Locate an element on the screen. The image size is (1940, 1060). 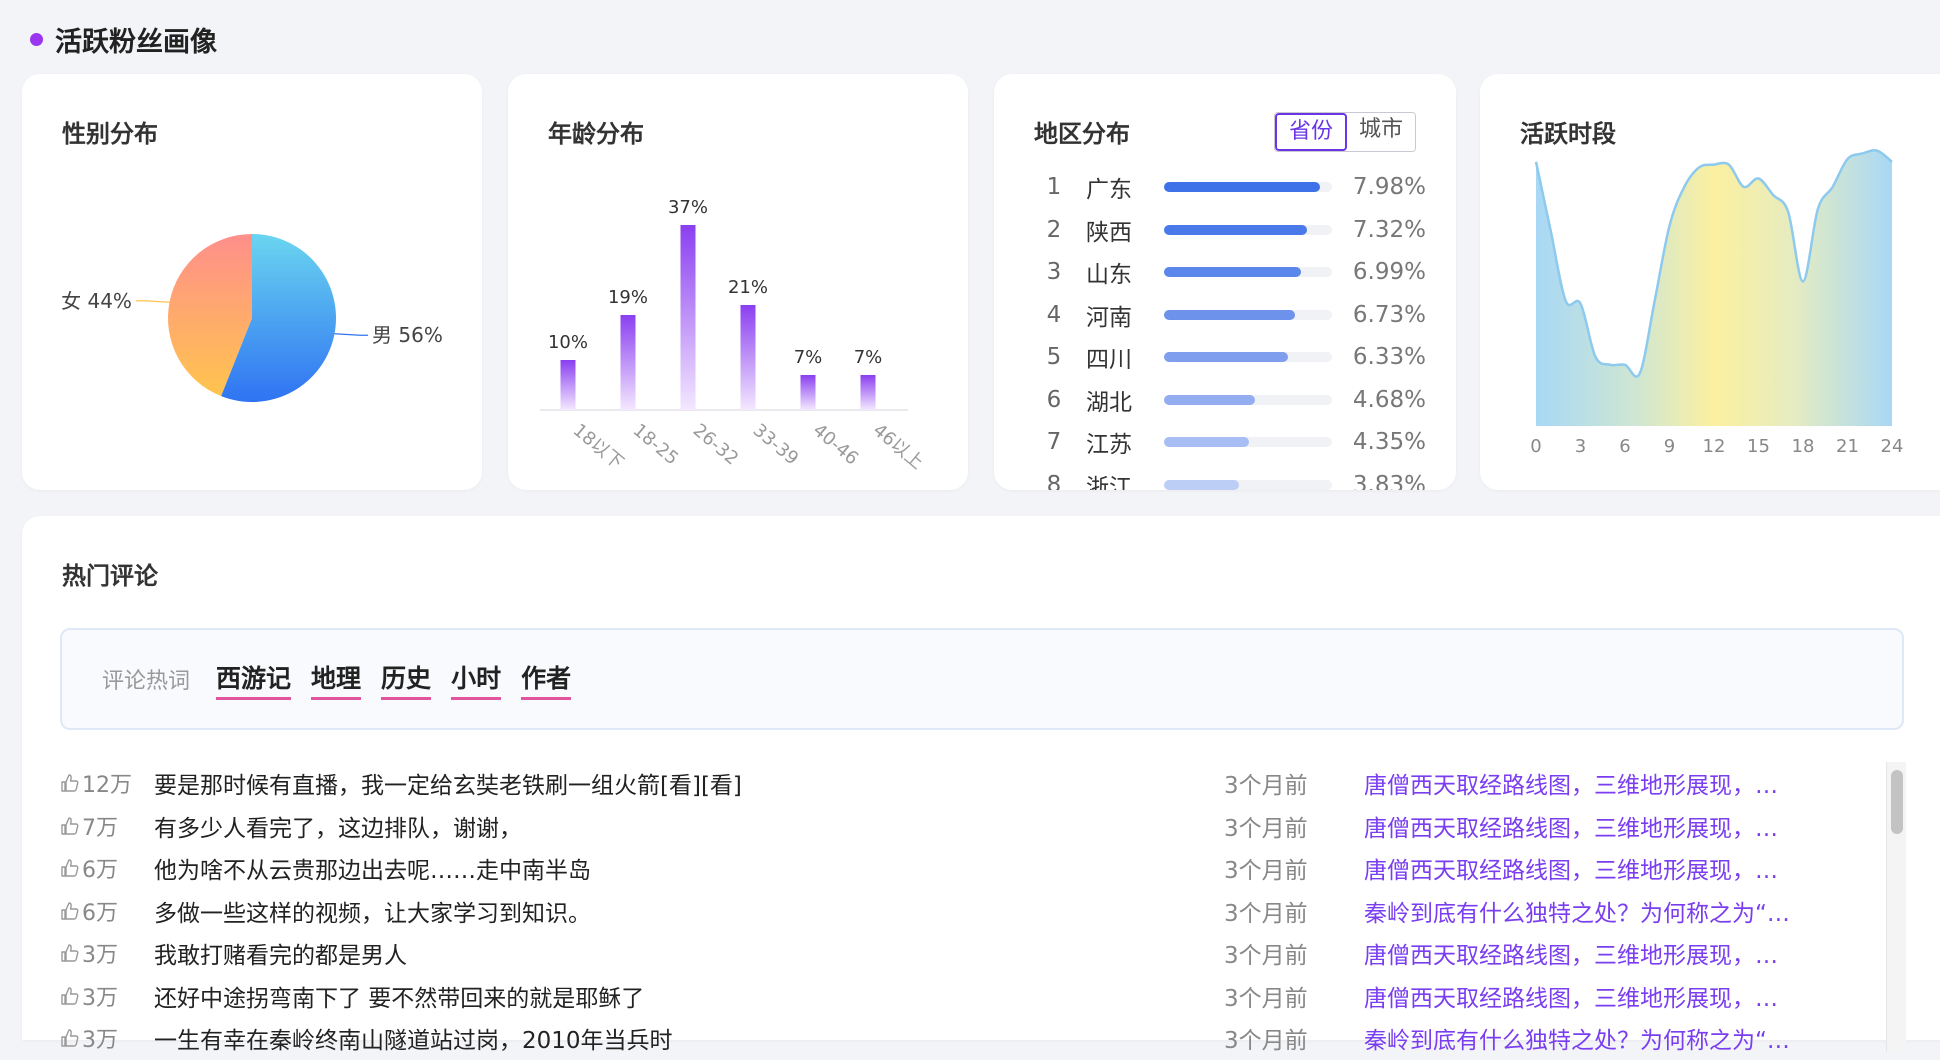
time-tick-label: 9 is located at coordinates (1669, 446).